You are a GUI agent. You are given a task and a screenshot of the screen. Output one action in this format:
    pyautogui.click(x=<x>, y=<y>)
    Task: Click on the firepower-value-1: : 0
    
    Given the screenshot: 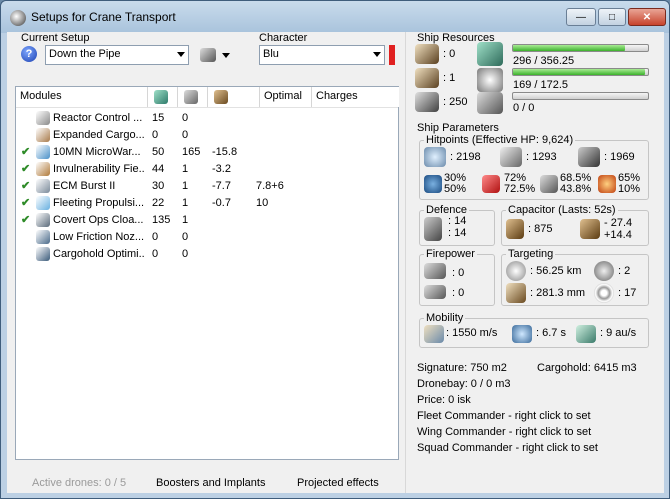 What is the action you would take?
    pyautogui.click(x=458, y=273)
    